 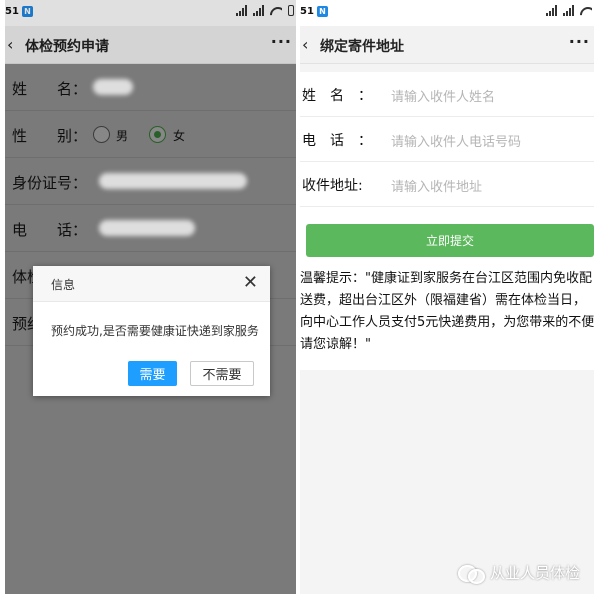 I want to click on dialog-title: 信息, so click(x=63, y=285).